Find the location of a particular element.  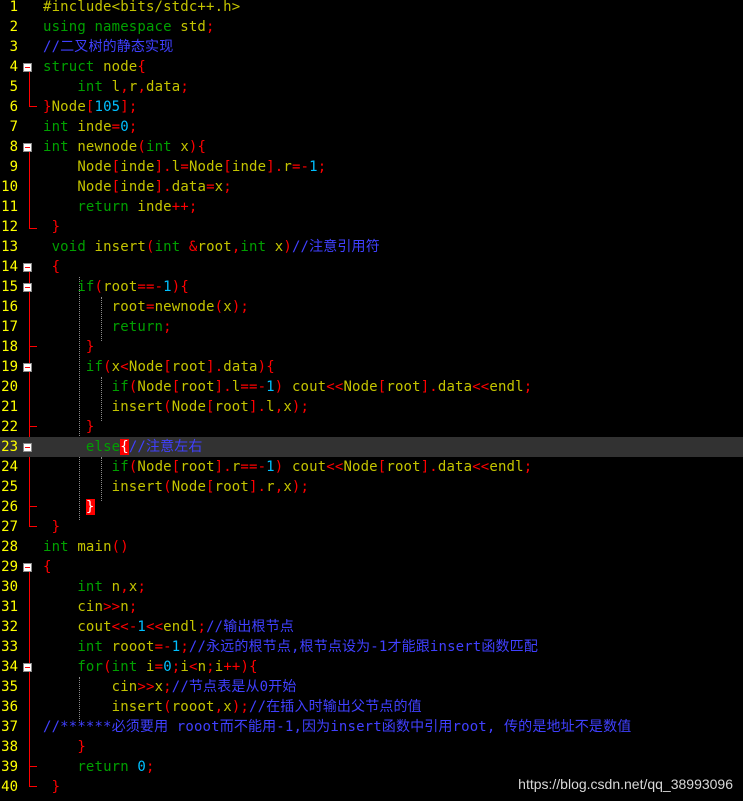

code-line: 21 insert(Node[root].l,x); is located at coordinates (371, 407).